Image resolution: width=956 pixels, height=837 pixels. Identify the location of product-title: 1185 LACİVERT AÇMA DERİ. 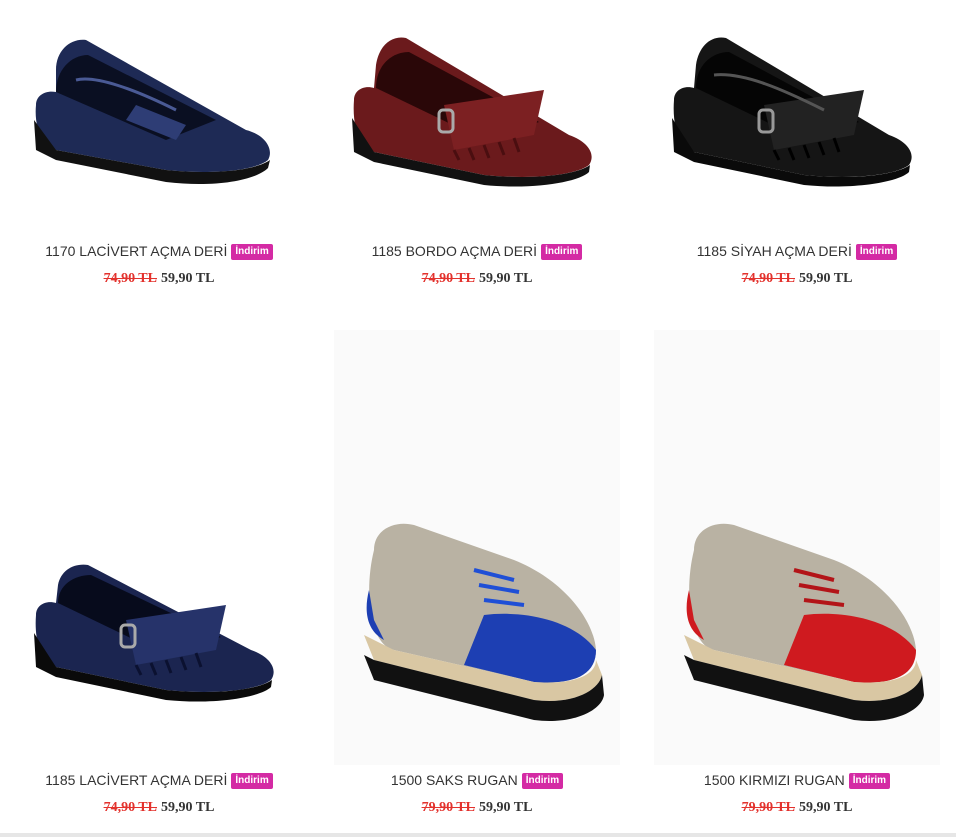
(136, 780).